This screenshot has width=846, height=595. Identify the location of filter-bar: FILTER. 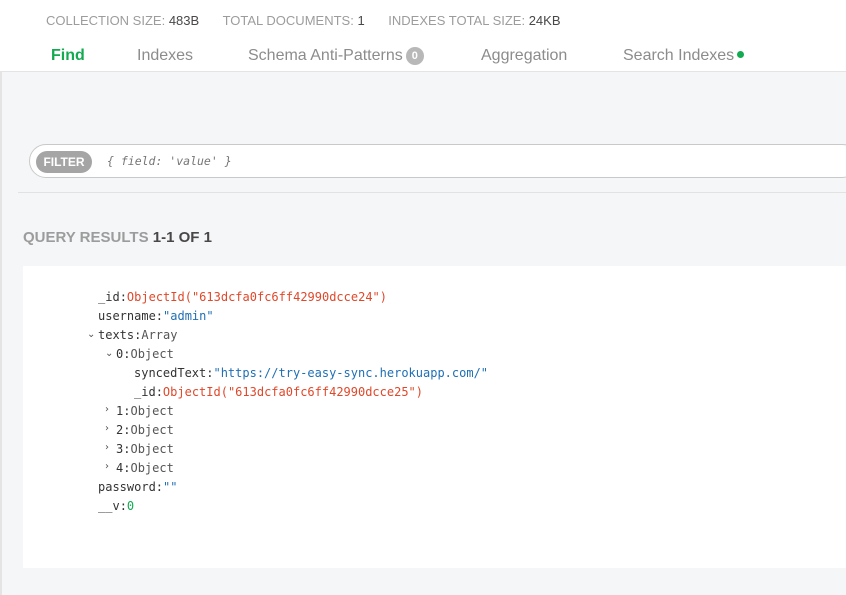
(437, 161).